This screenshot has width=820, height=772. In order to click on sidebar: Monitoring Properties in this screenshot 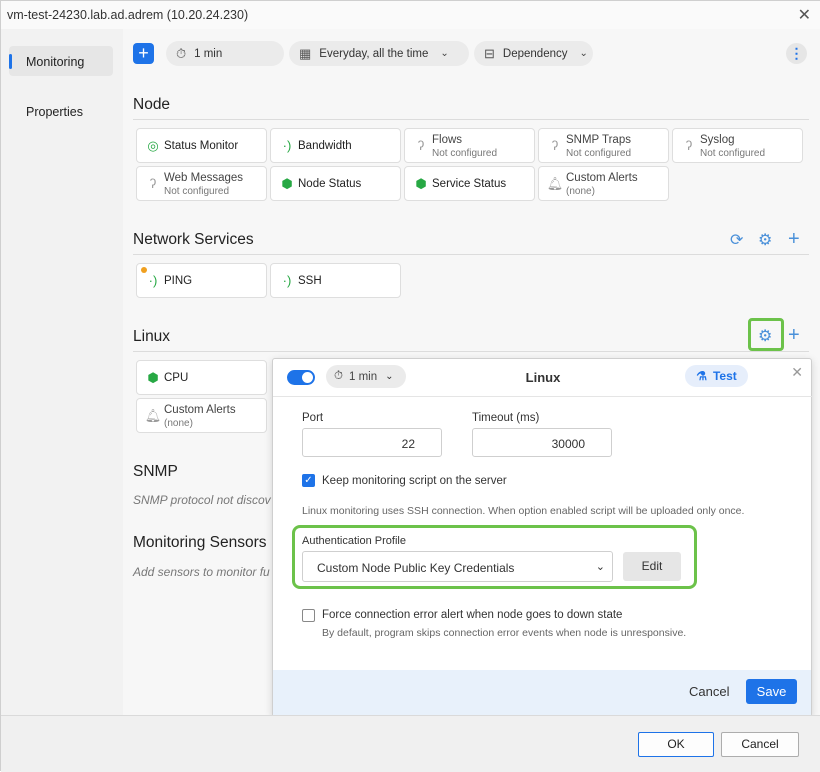, I will do `click(62, 372)`.